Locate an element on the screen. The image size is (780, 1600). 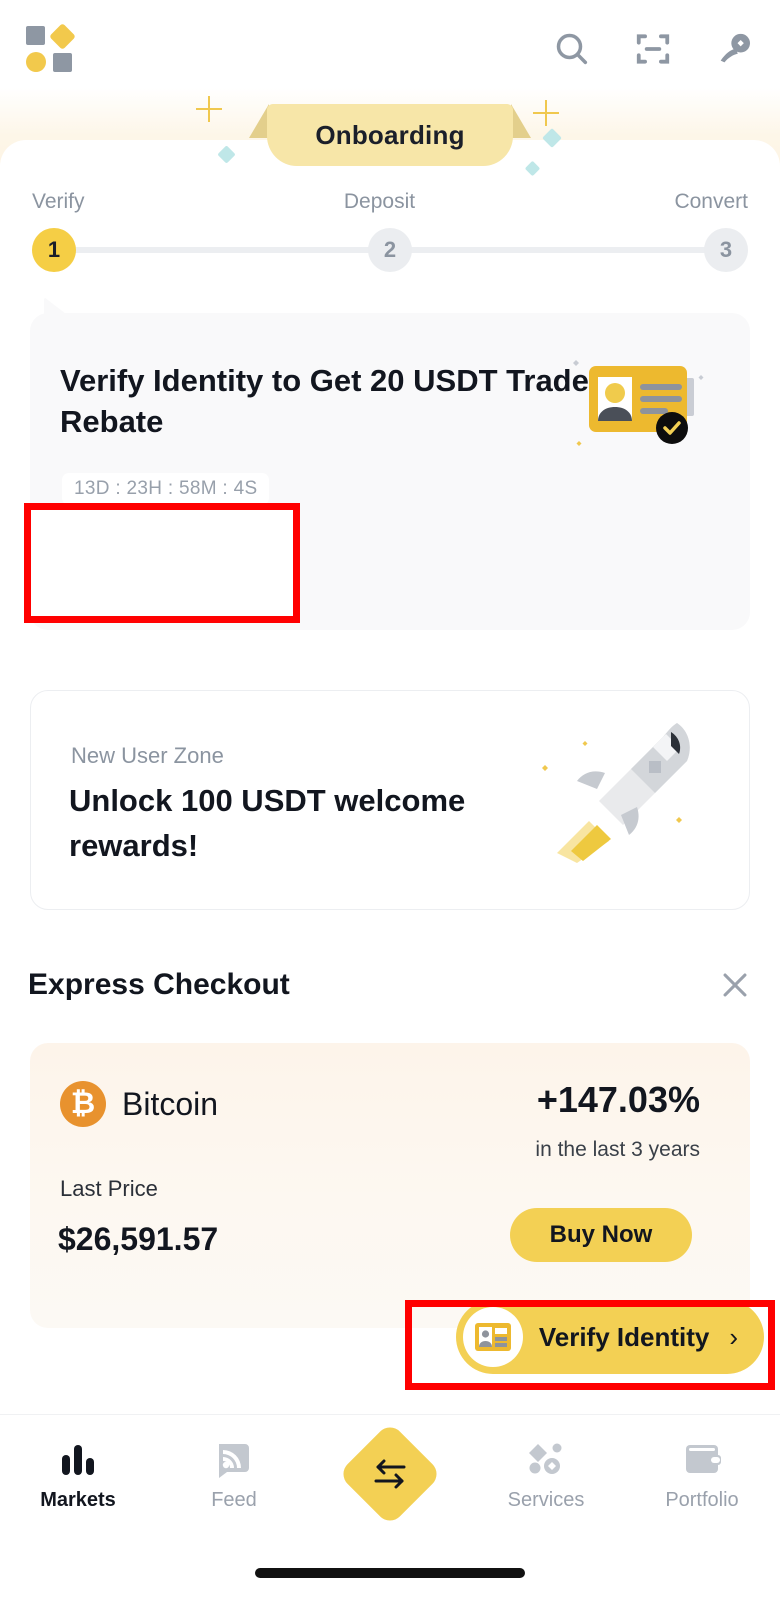
nav-item-swap is located at coordinates (390, 1474).